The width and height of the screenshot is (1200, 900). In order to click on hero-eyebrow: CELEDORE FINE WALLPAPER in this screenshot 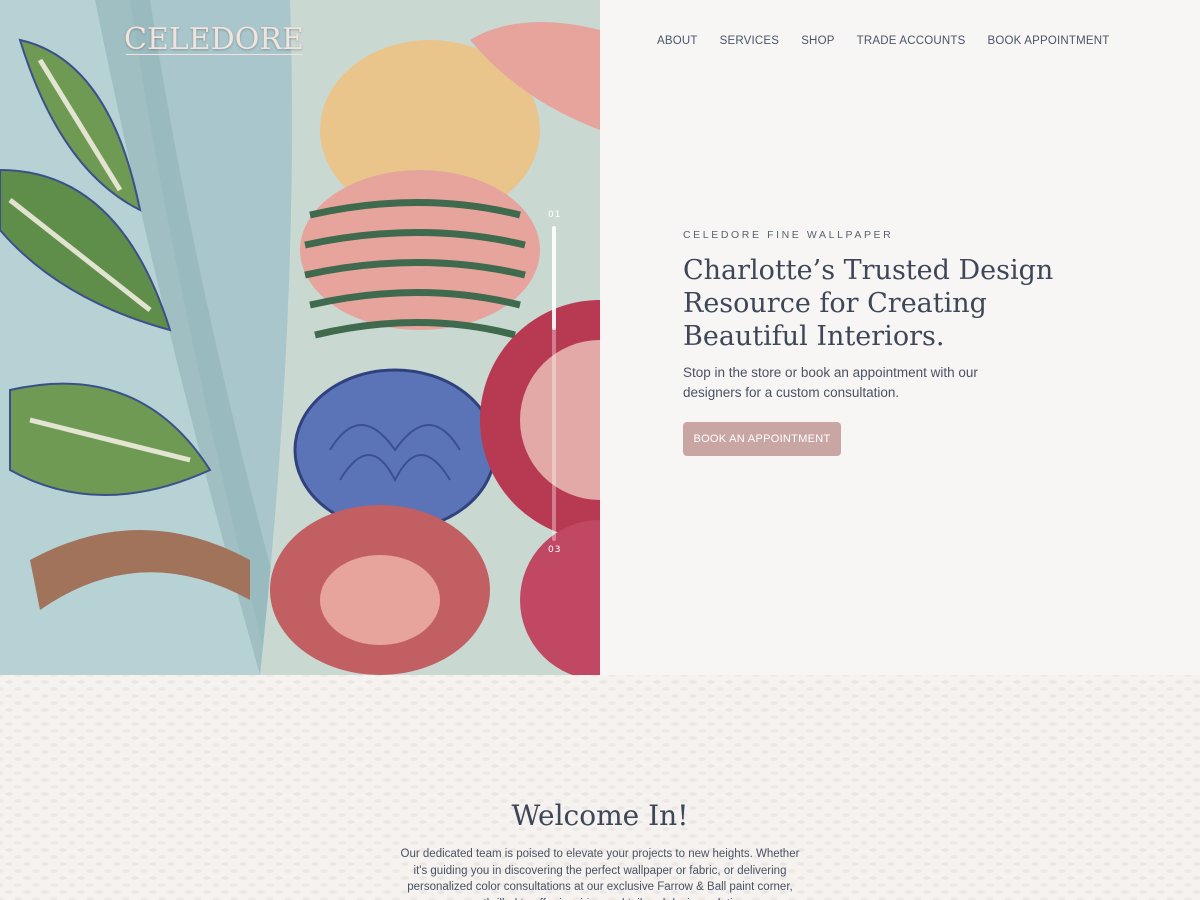, I will do `click(788, 235)`.